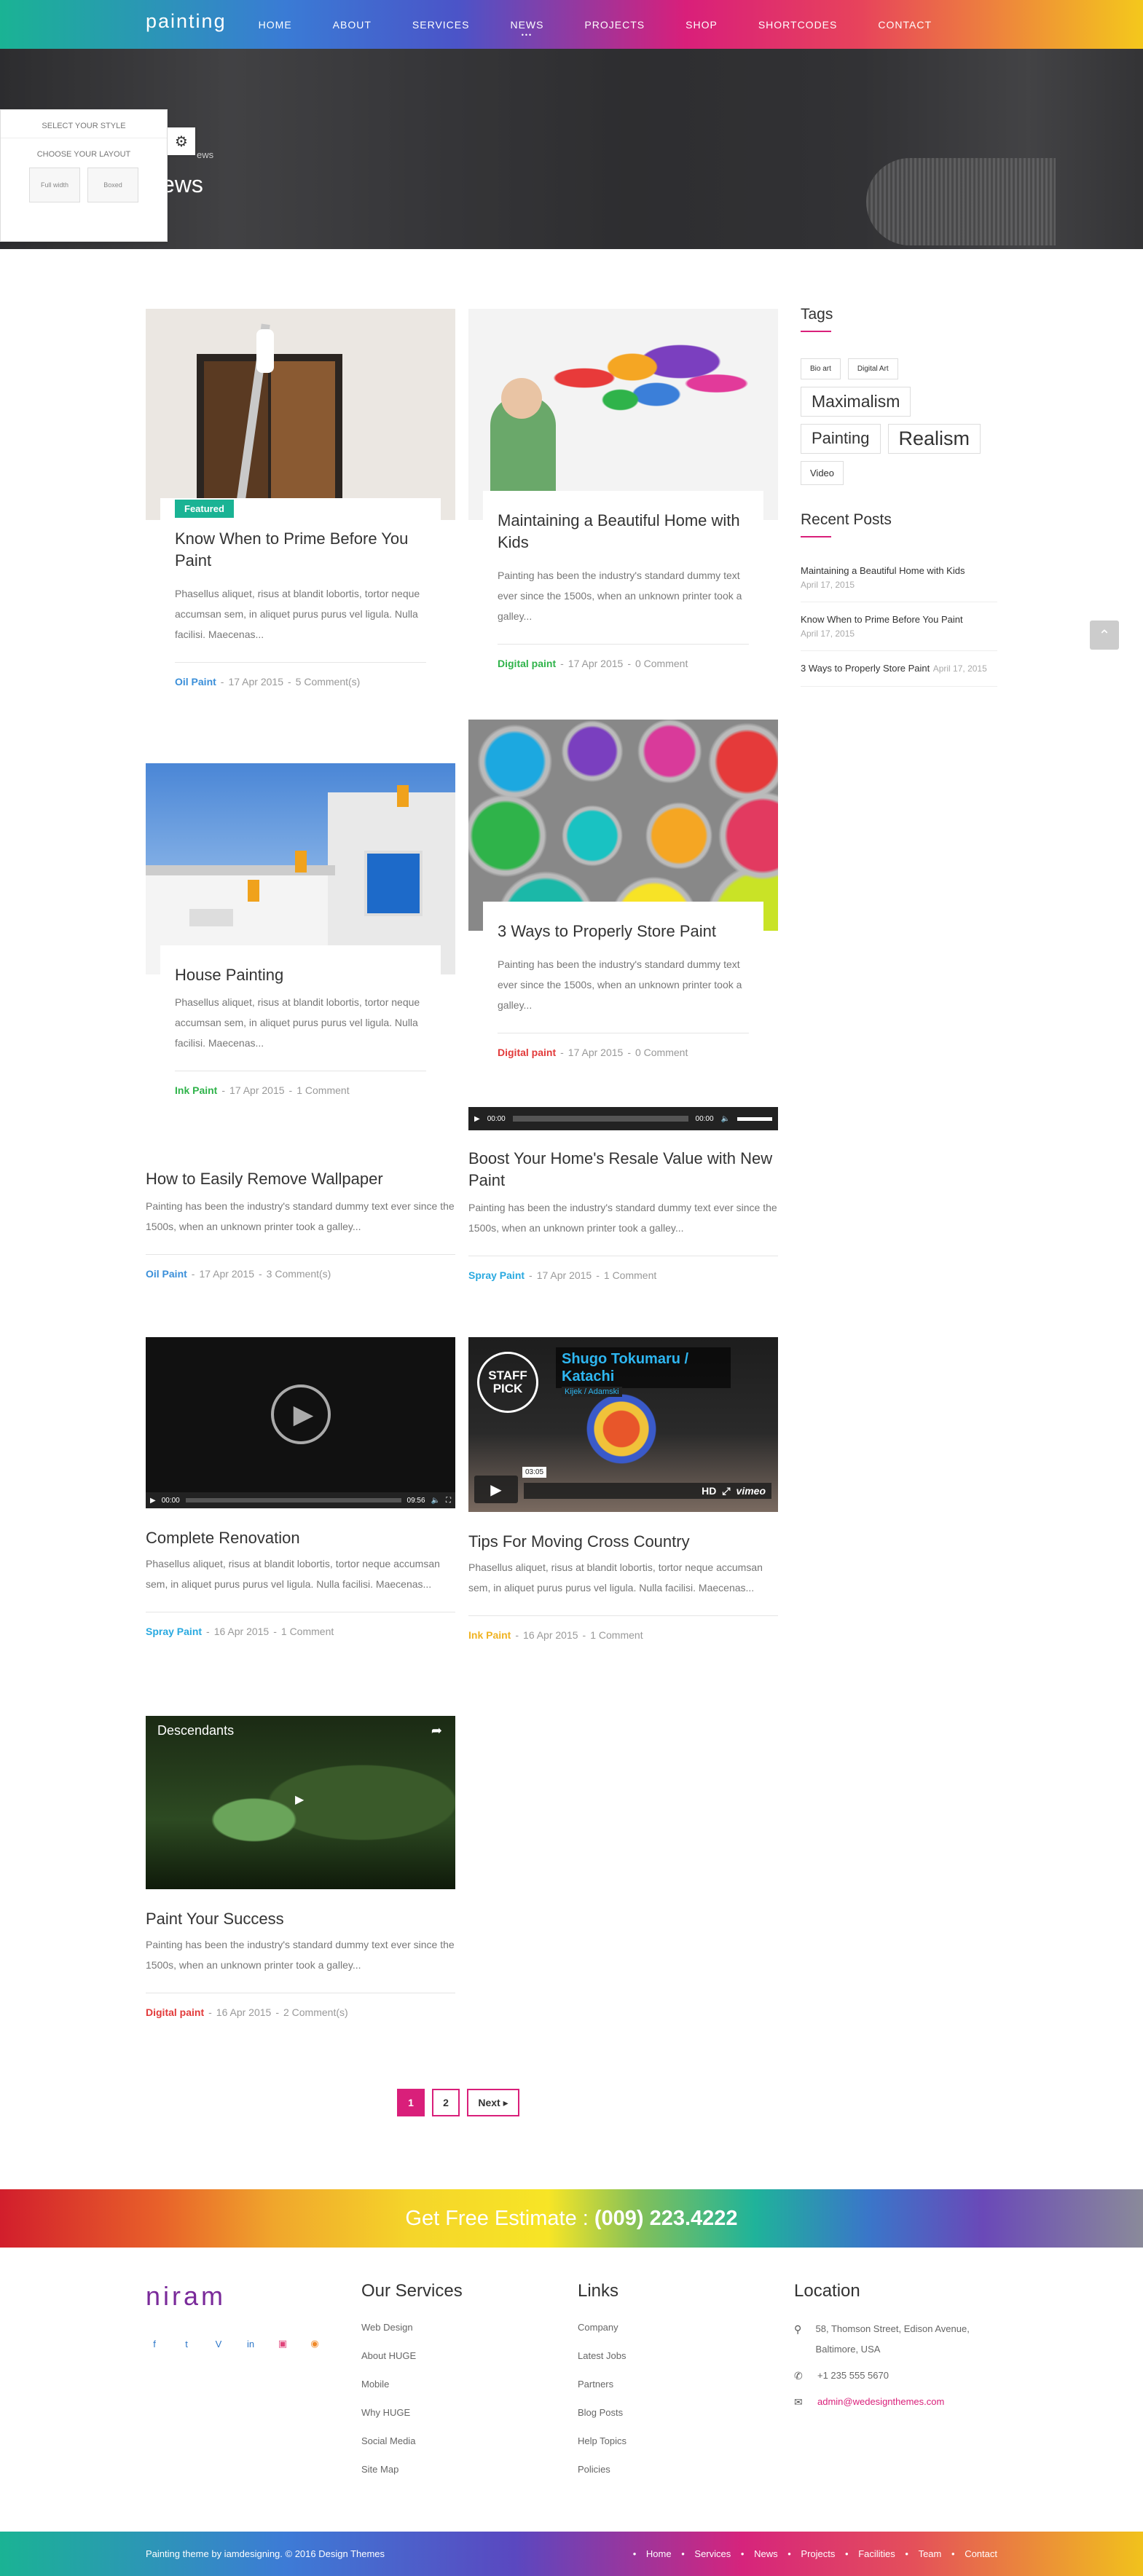 The height and width of the screenshot is (2576, 1143). I want to click on footer-link: About HUGE, so click(412, 2364).